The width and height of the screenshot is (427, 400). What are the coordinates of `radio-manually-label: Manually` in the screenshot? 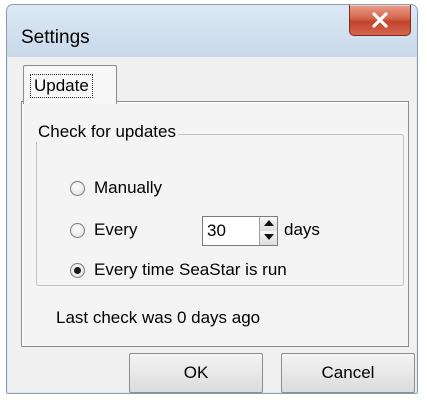 It's located at (128, 187).